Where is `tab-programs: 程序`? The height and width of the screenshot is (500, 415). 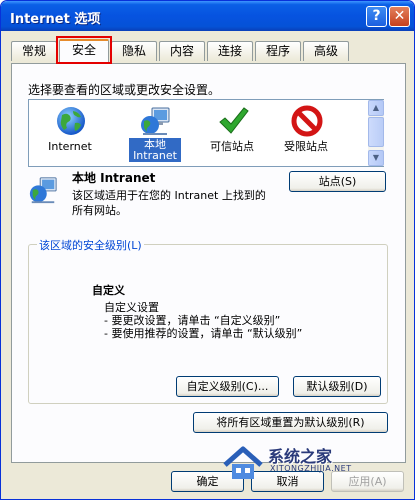
tab-programs: 程序 is located at coordinates (278, 51).